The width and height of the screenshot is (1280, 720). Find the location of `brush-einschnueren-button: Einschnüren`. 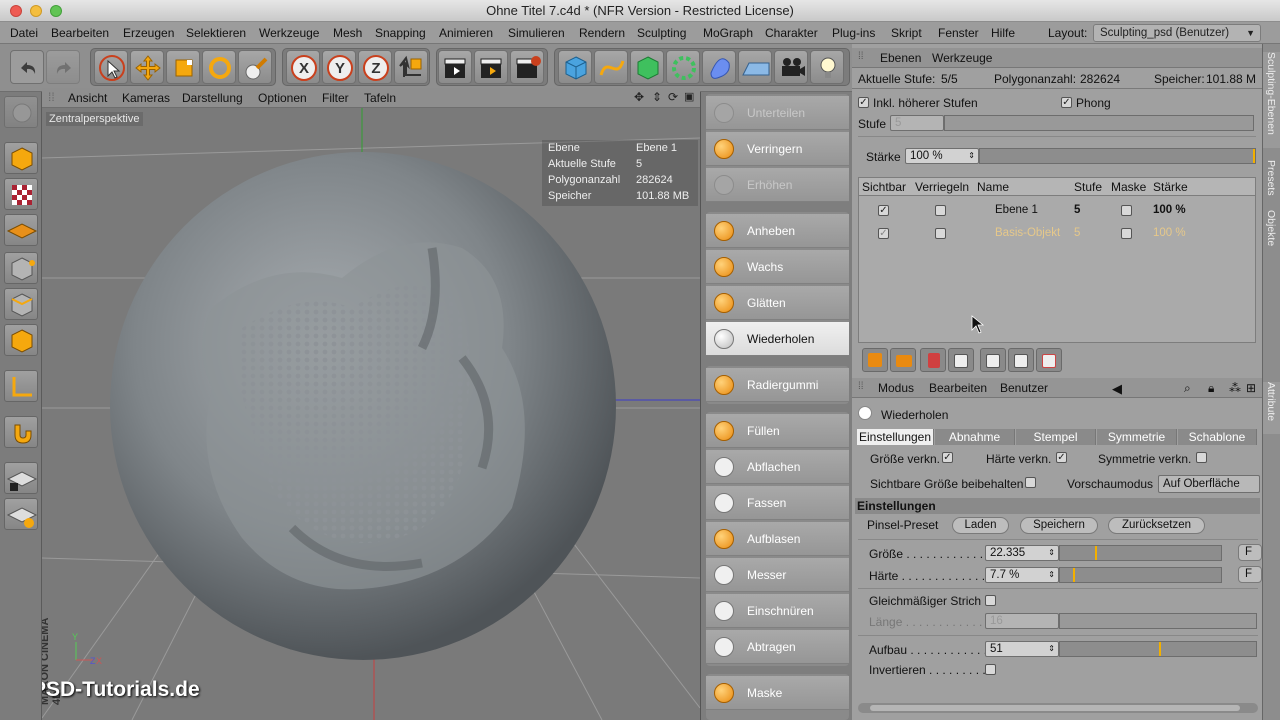

brush-einschnueren-button: Einschnüren is located at coordinates (777, 611).